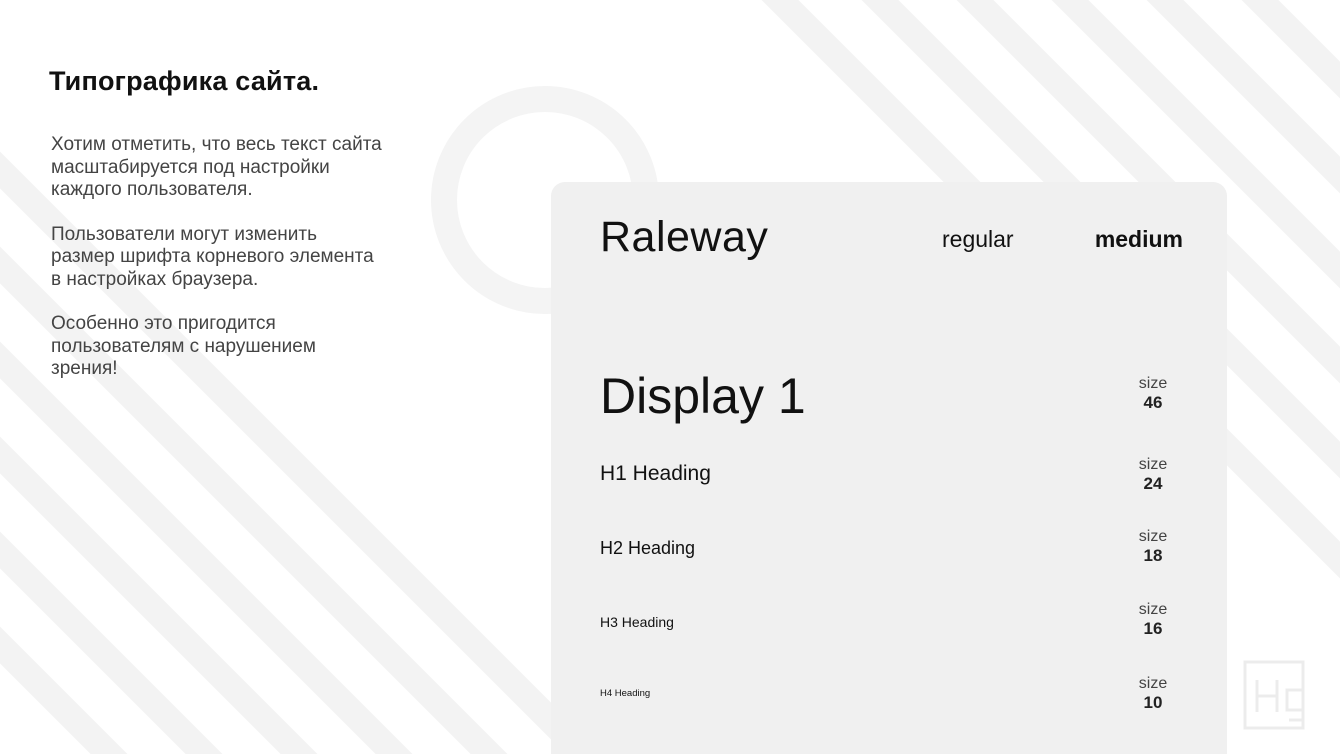  What do you see at coordinates (1153, 628) in the screenshot?
I see `size-value: 16` at bounding box center [1153, 628].